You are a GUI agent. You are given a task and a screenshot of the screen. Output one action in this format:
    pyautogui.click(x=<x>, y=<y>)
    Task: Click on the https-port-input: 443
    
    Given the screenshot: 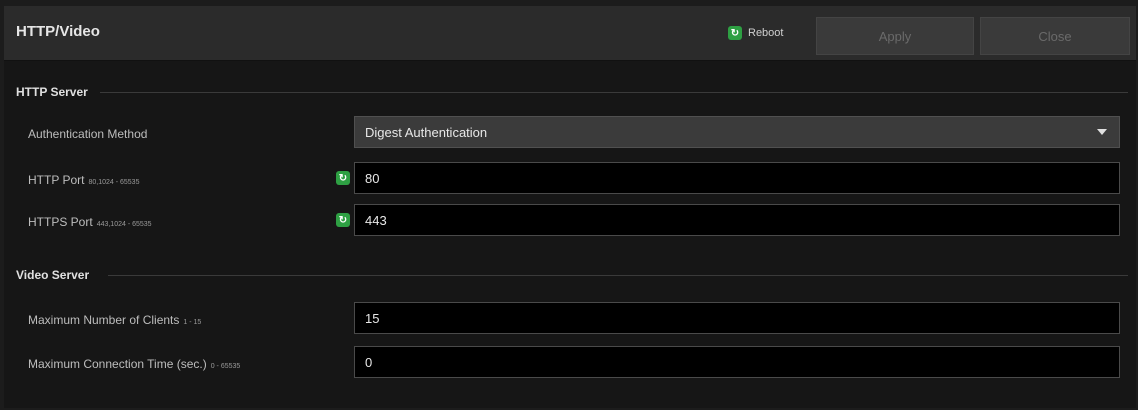 What is the action you would take?
    pyautogui.click(x=737, y=220)
    